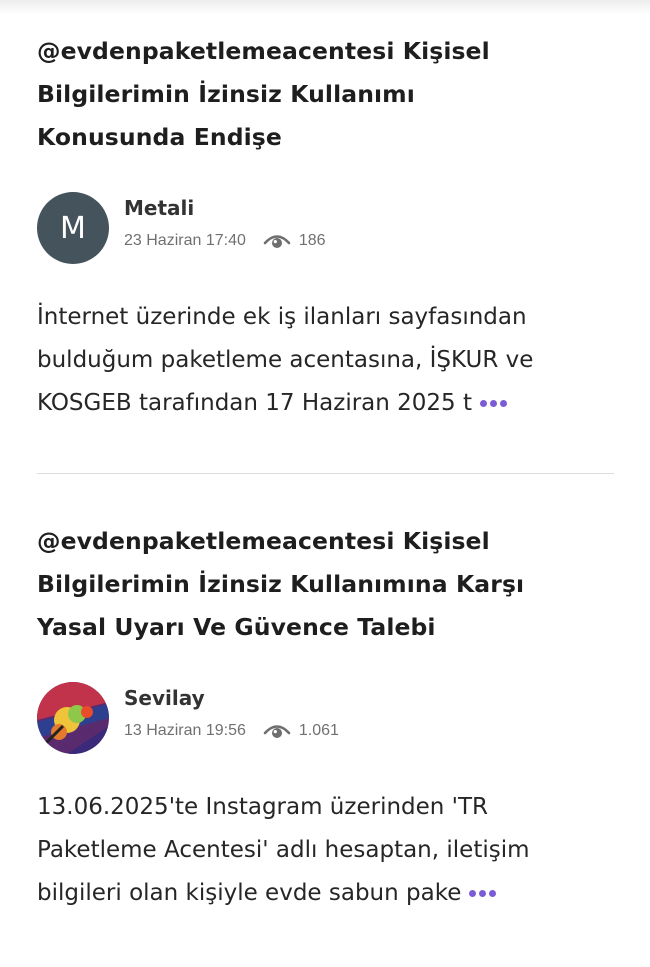  I want to click on post-title-line: Bilgilerimin İzinsiz Kullanımına Karşı, so click(281, 584).